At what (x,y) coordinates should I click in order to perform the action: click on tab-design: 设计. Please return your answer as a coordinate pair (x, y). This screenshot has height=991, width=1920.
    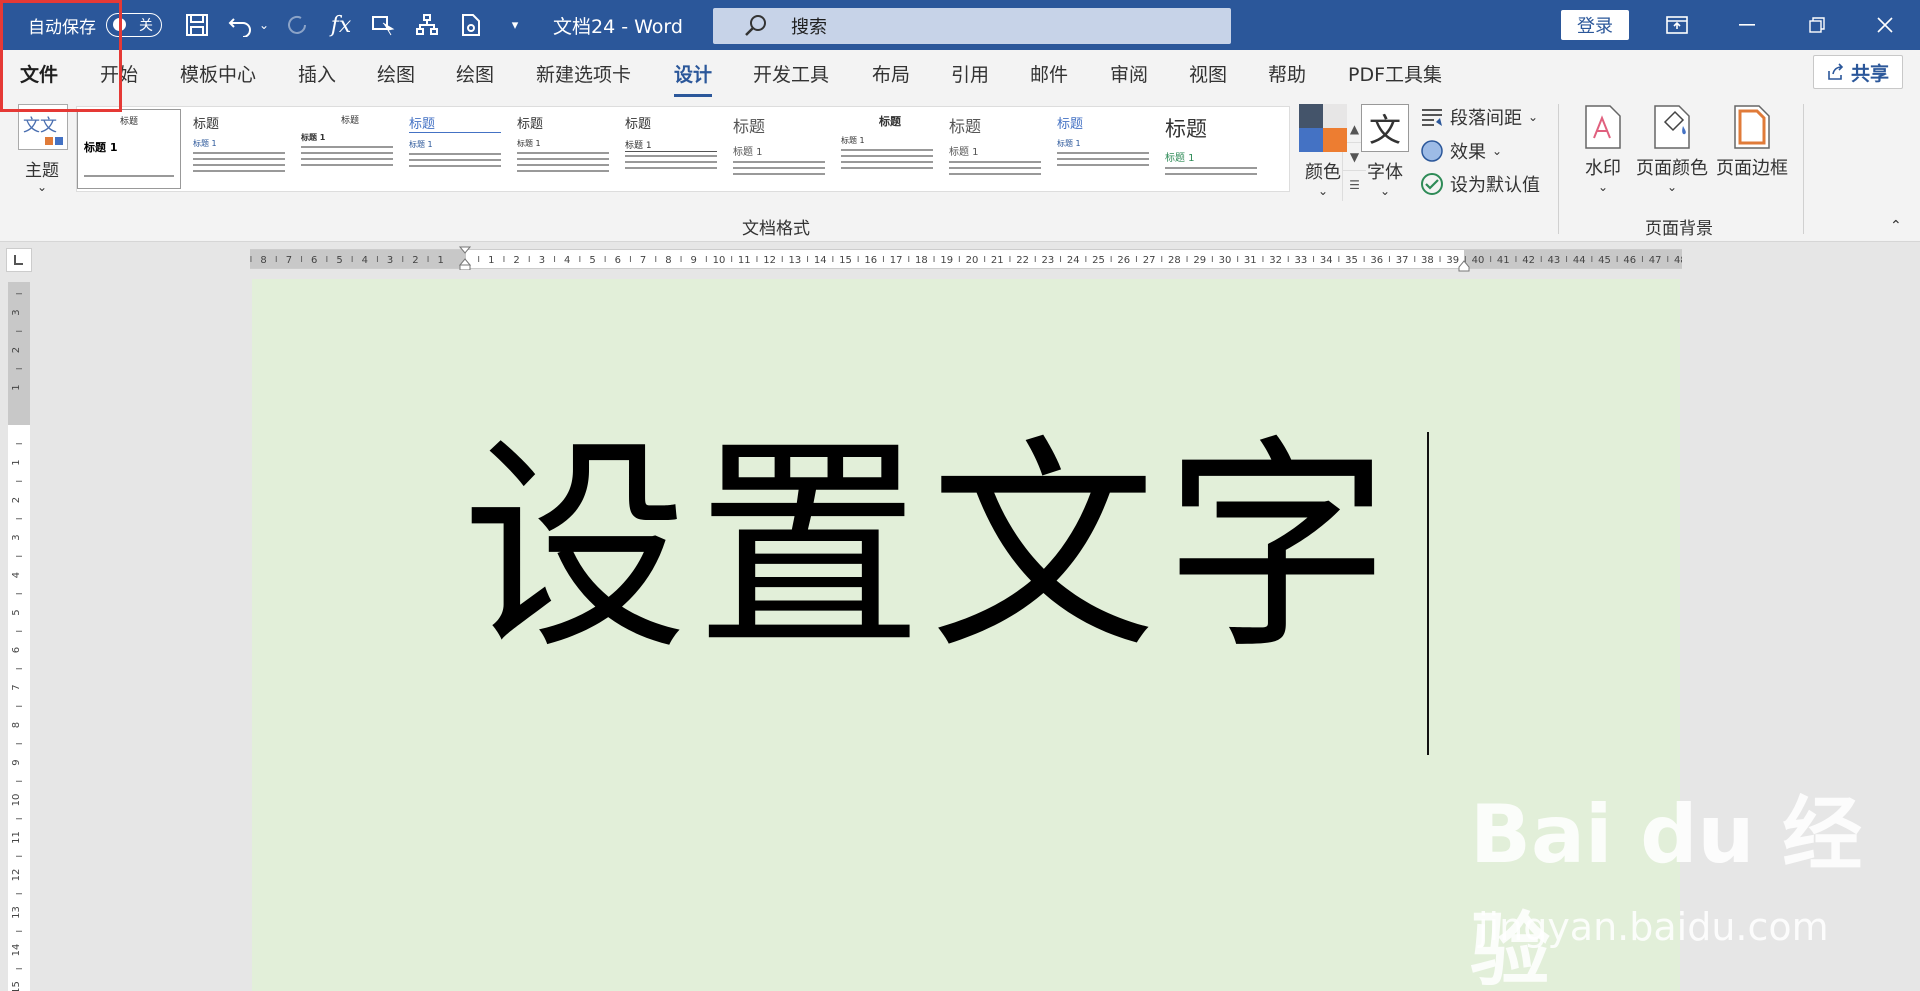
    Looking at the image, I should click on (693, 78).